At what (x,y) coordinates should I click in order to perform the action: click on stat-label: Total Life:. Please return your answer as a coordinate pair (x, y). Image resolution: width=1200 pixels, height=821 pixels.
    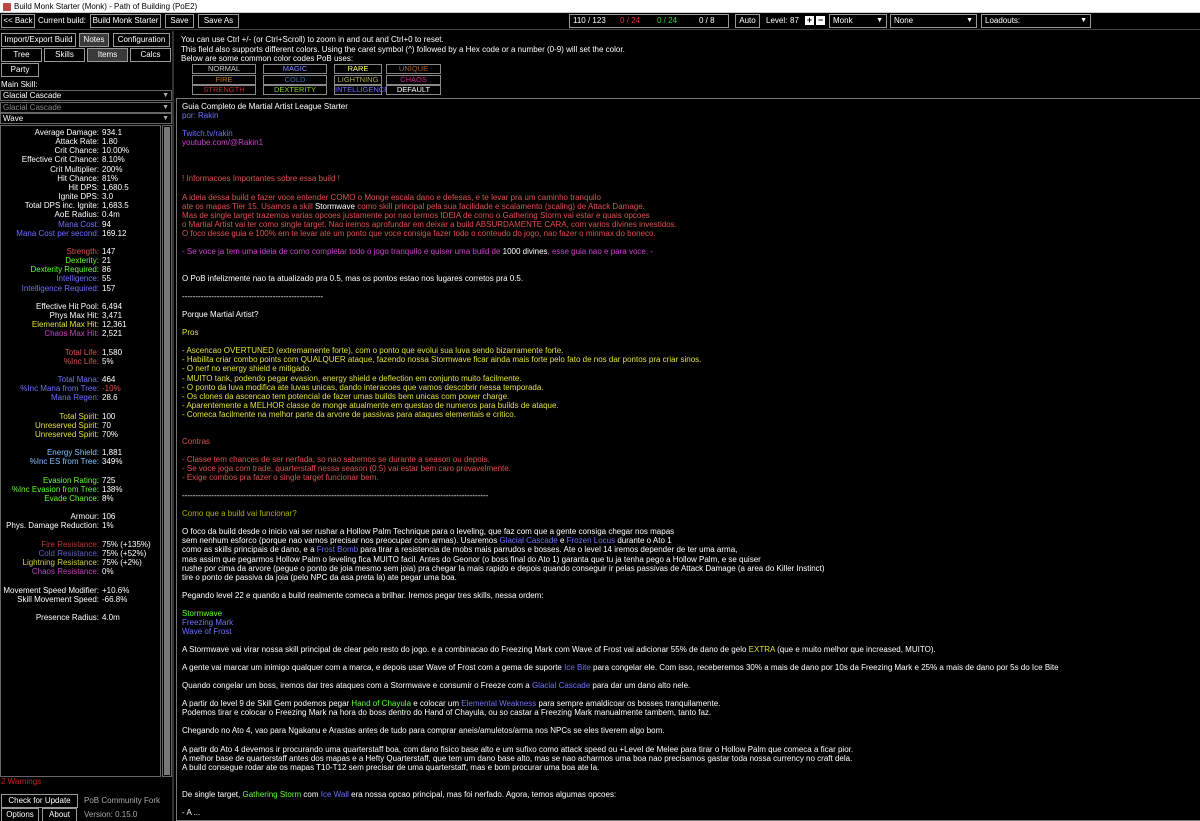
    Looking at the image, I should click on (81, 352).